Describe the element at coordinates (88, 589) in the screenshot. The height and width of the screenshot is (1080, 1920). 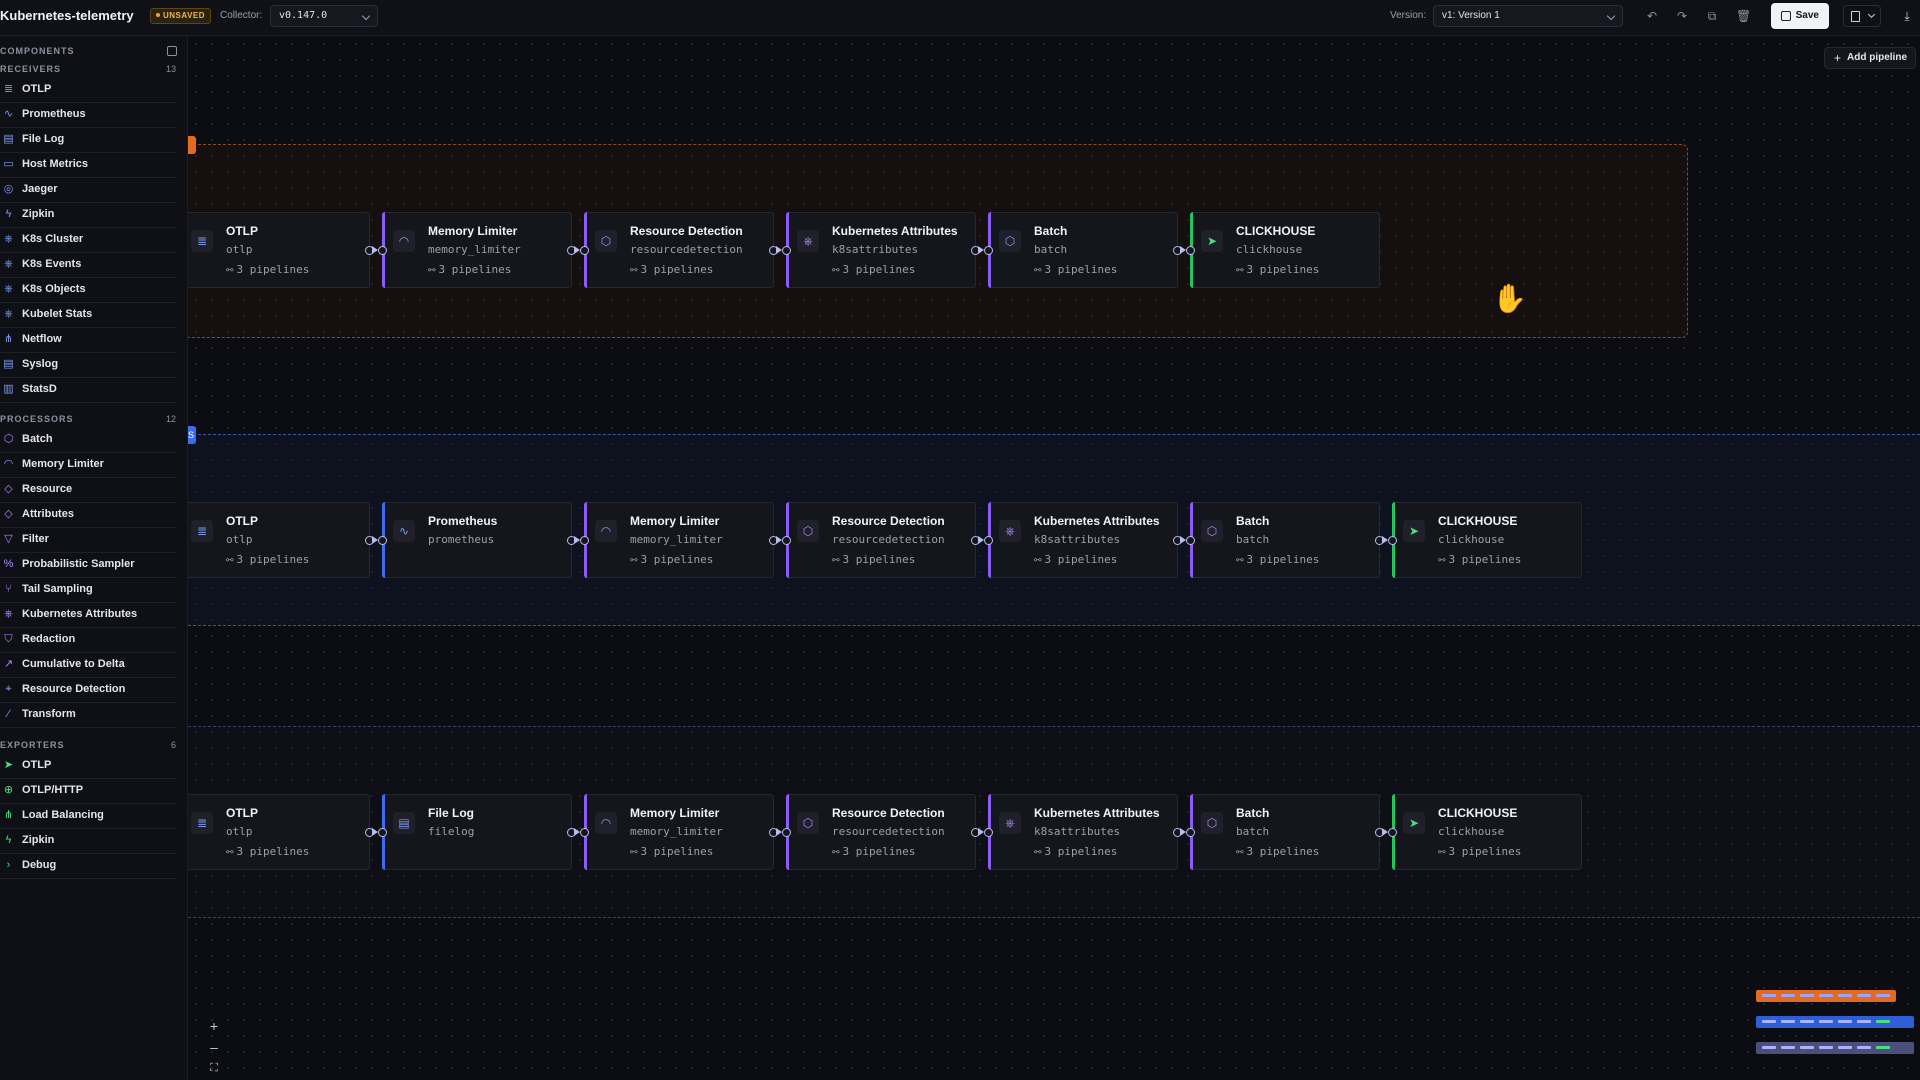
I see `sidebar-item-tail-sampling: ⑂ Tail Sampling` at that location.